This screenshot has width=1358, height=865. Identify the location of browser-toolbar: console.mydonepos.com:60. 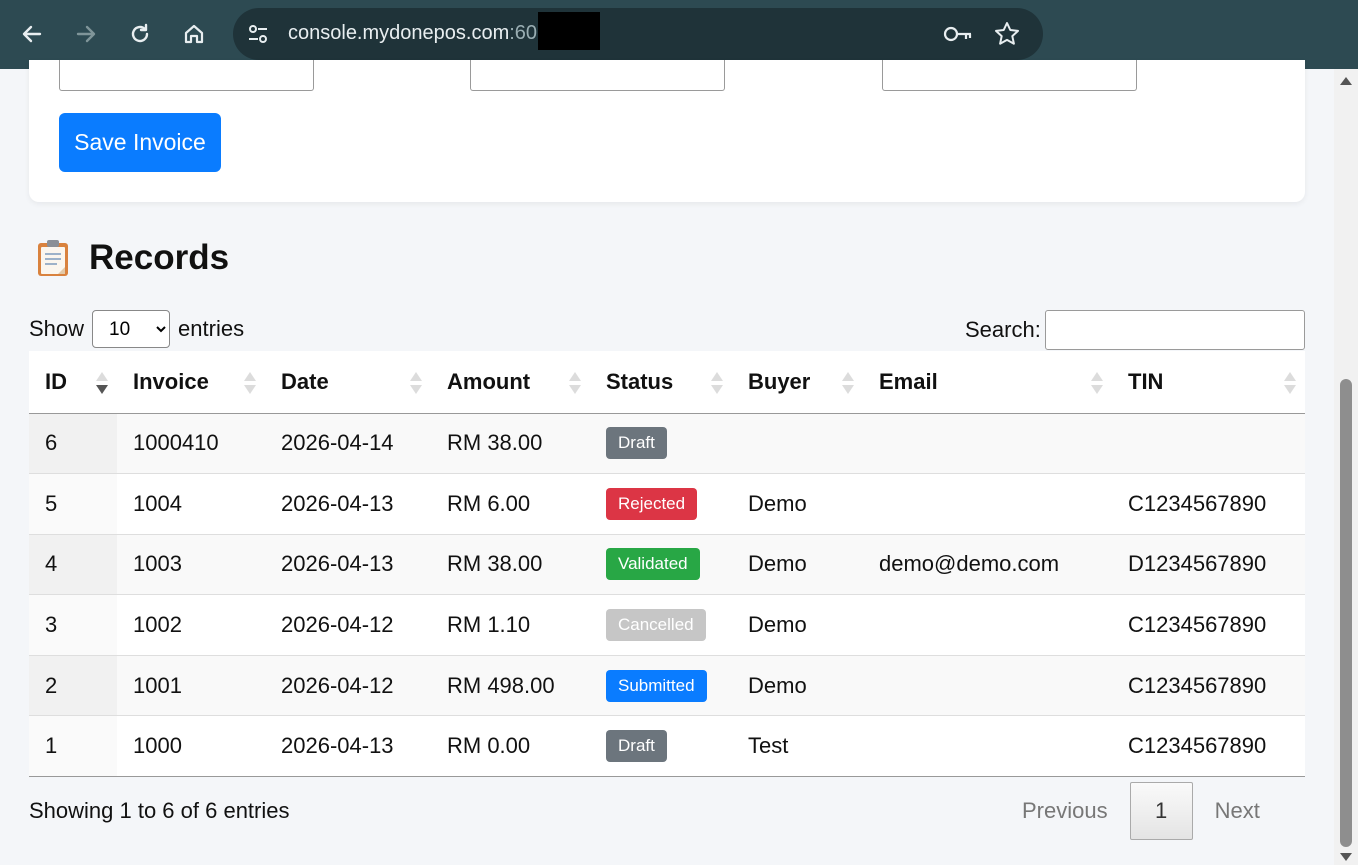
(679, 34).